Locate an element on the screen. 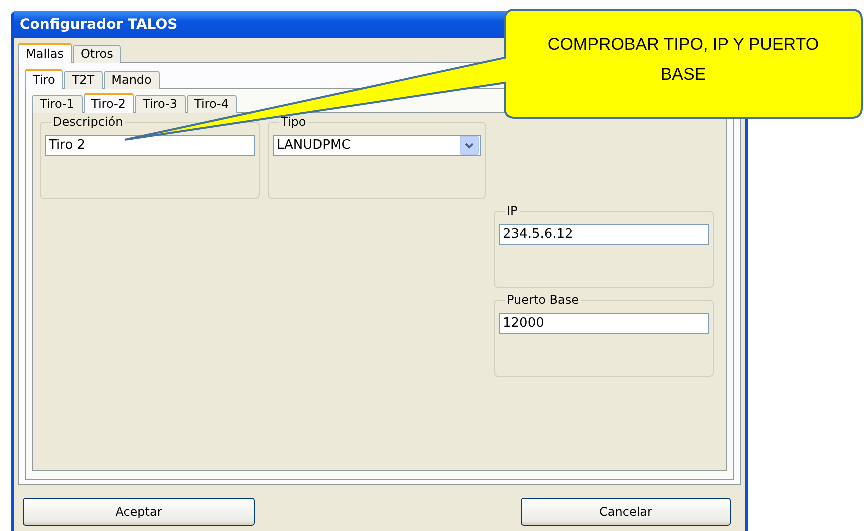 Image resolution: width=864 pixels, height=531 pixels. tab: Tiro-4 is located at coordinates (211, 104).